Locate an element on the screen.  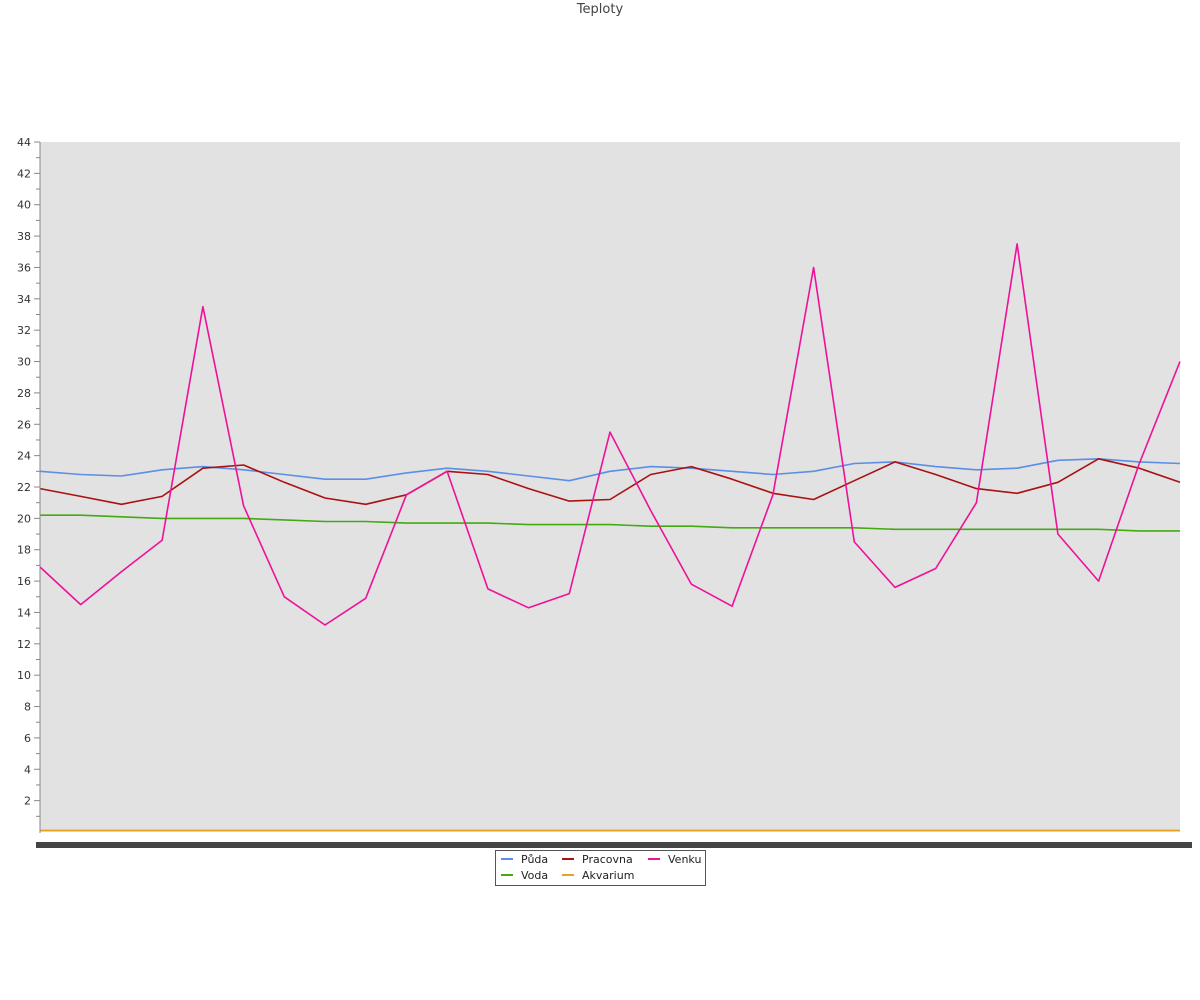
y-tick-label: 44 is located at coordinates (24, 142).